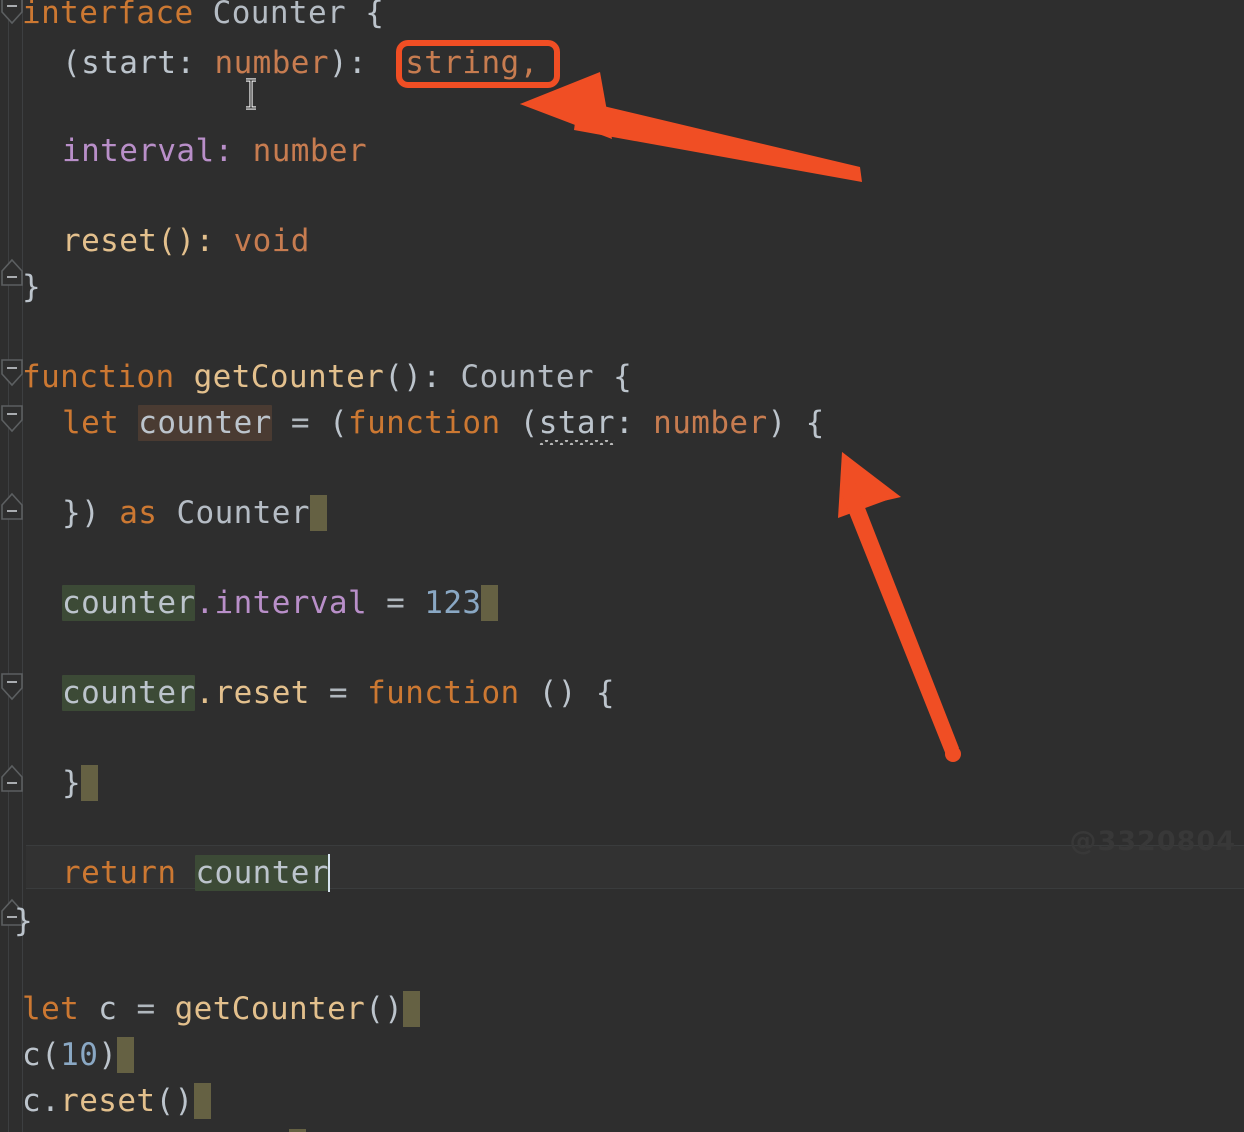 This screenshot has width=1244, height=1132. I want to click on code-line-5: reset(): void, so click(186, 241).